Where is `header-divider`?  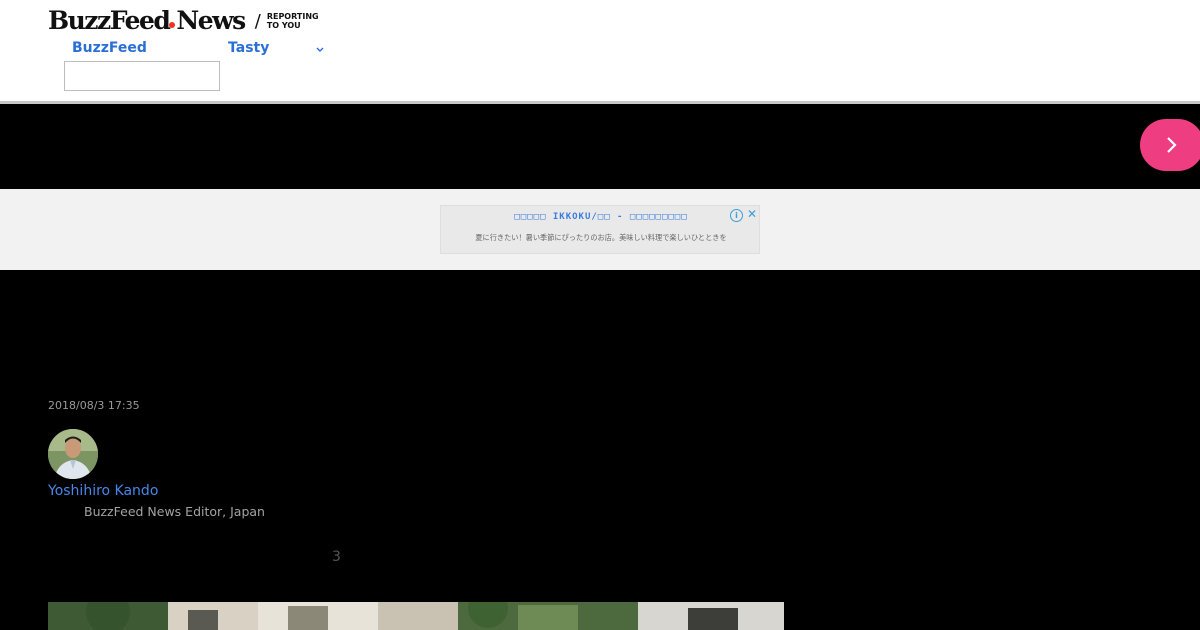
header-divider is located at coordinates (600, 102).